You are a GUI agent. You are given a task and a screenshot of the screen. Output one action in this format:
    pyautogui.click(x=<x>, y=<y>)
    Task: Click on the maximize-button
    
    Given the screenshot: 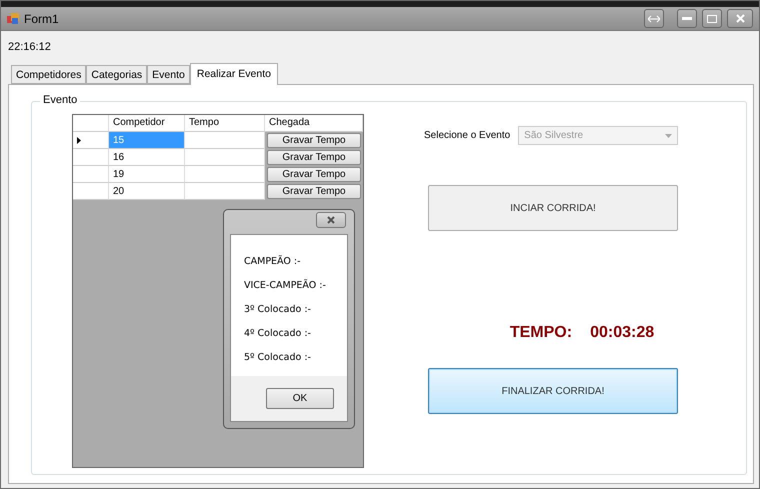 What is the action you would take?
    pyautogui.click(x=712, y=18)
    